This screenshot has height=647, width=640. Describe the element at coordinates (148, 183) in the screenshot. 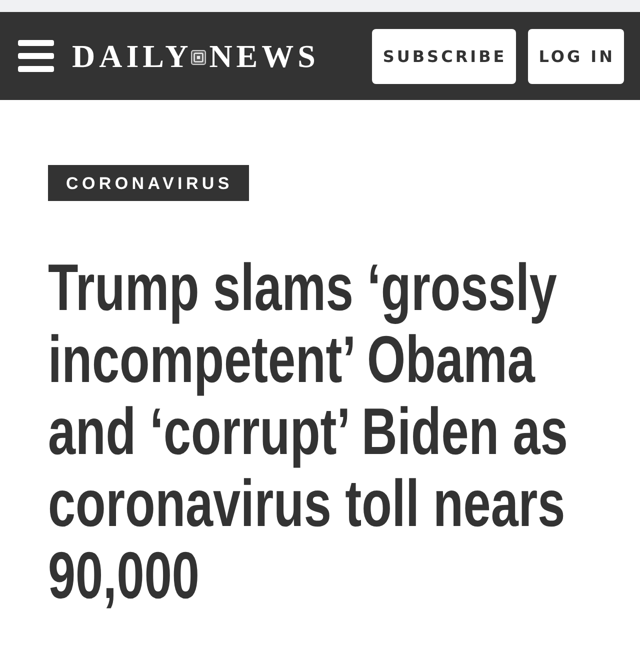

I see `section-tag: CORONAVIRUS` at that location.